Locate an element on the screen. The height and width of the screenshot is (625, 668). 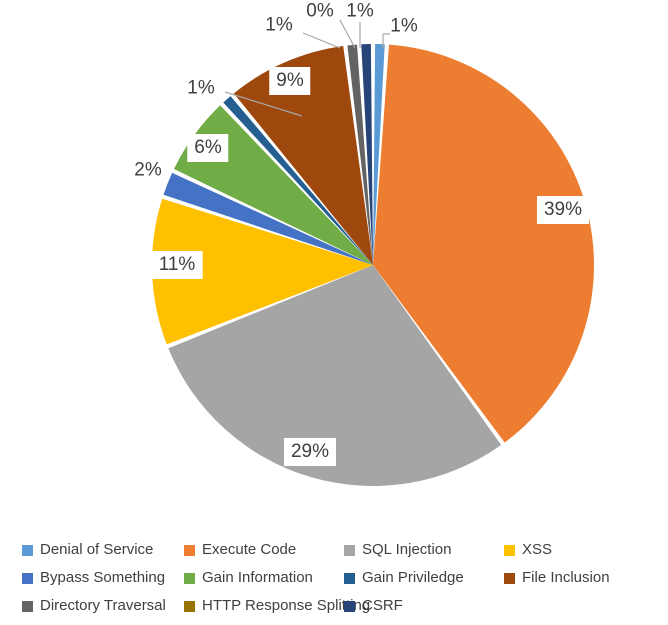
legend-item: File Inclusion is located at coordinates (579, 578).